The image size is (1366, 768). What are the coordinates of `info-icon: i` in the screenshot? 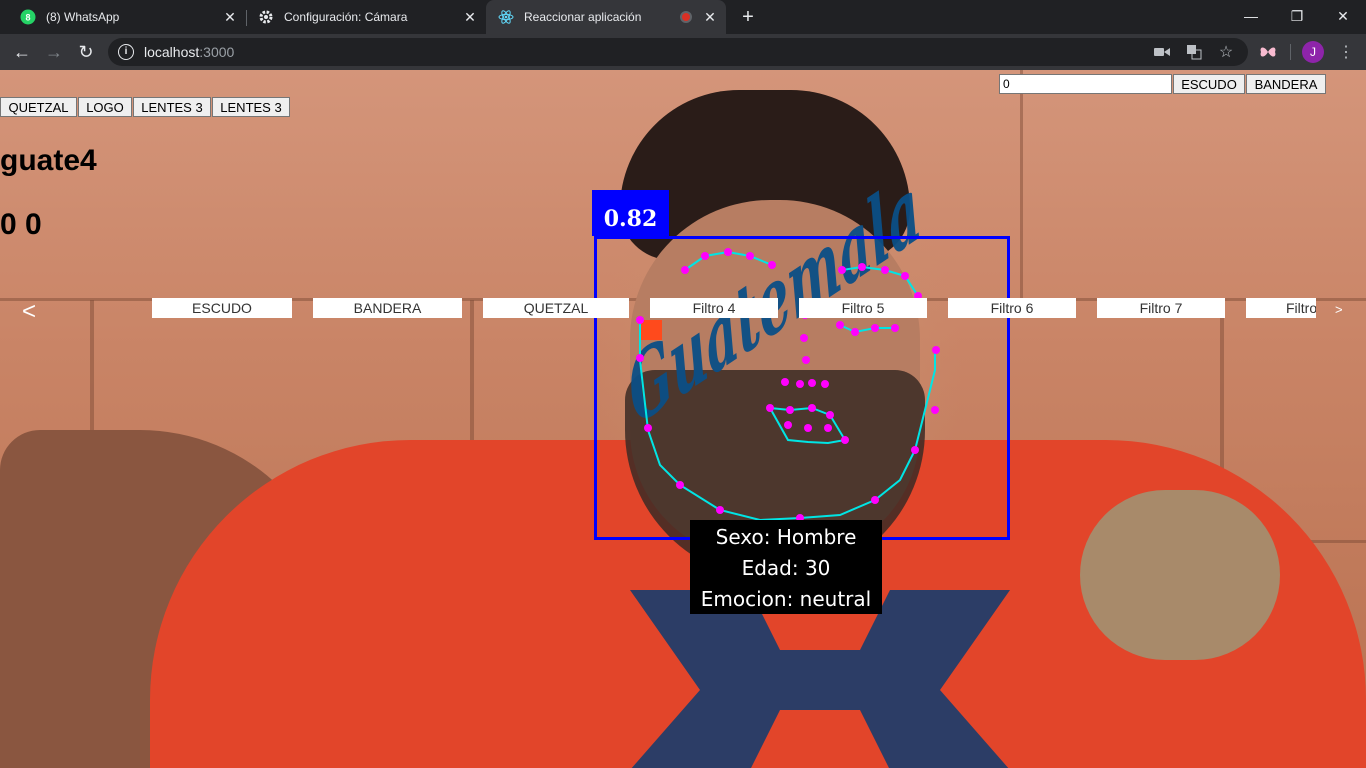 It's located at (126, 52).